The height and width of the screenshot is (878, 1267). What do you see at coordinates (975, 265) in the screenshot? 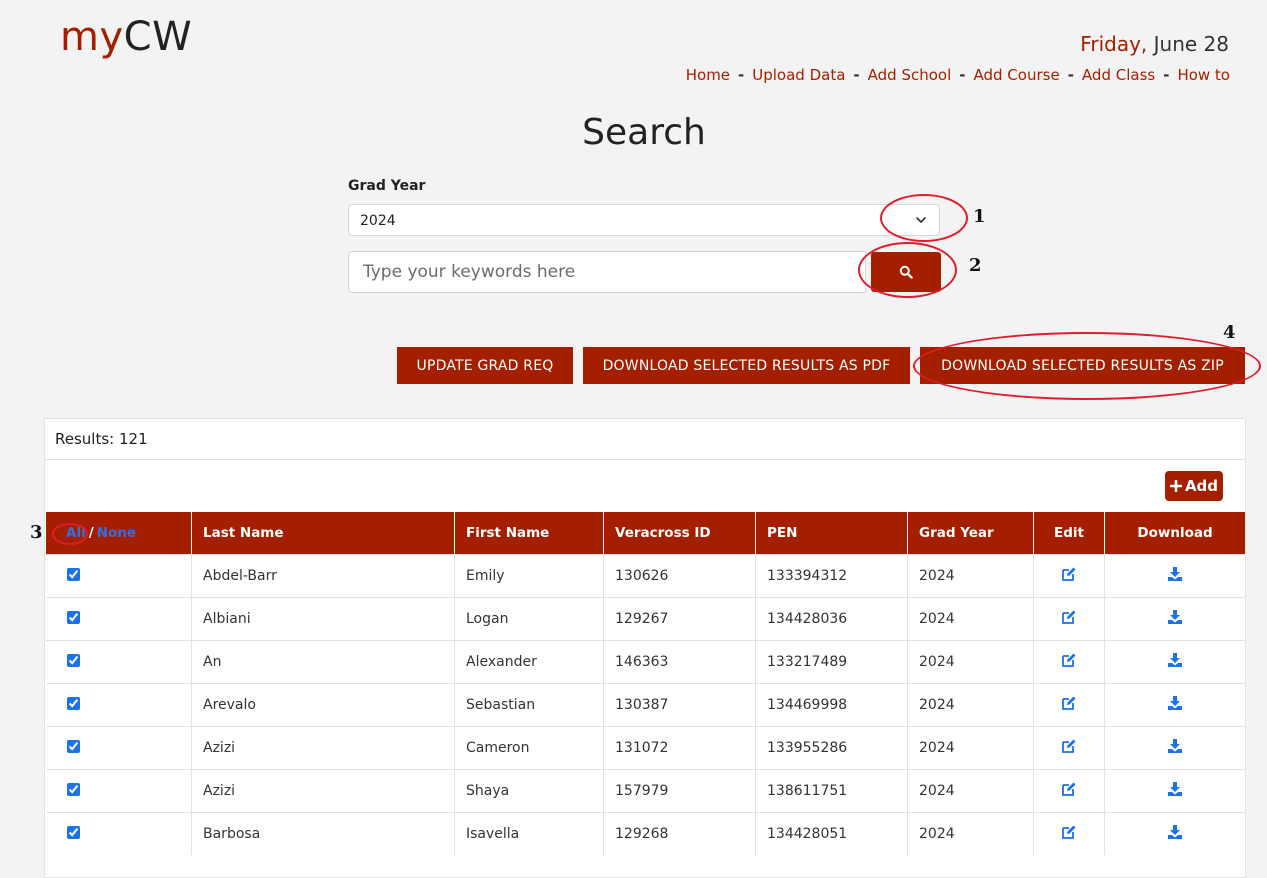
I see `annotation-label-2: 2` at bounding box center [975, 265].